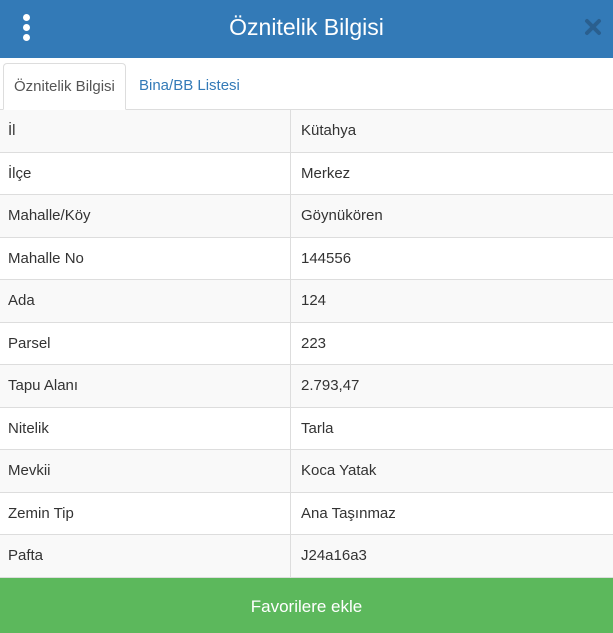 The height and width of the screenshot is (633, 613). Describe the element at coordinates (145, 556) in the screenshot. I see `attribute-key: Pafta` at that location.